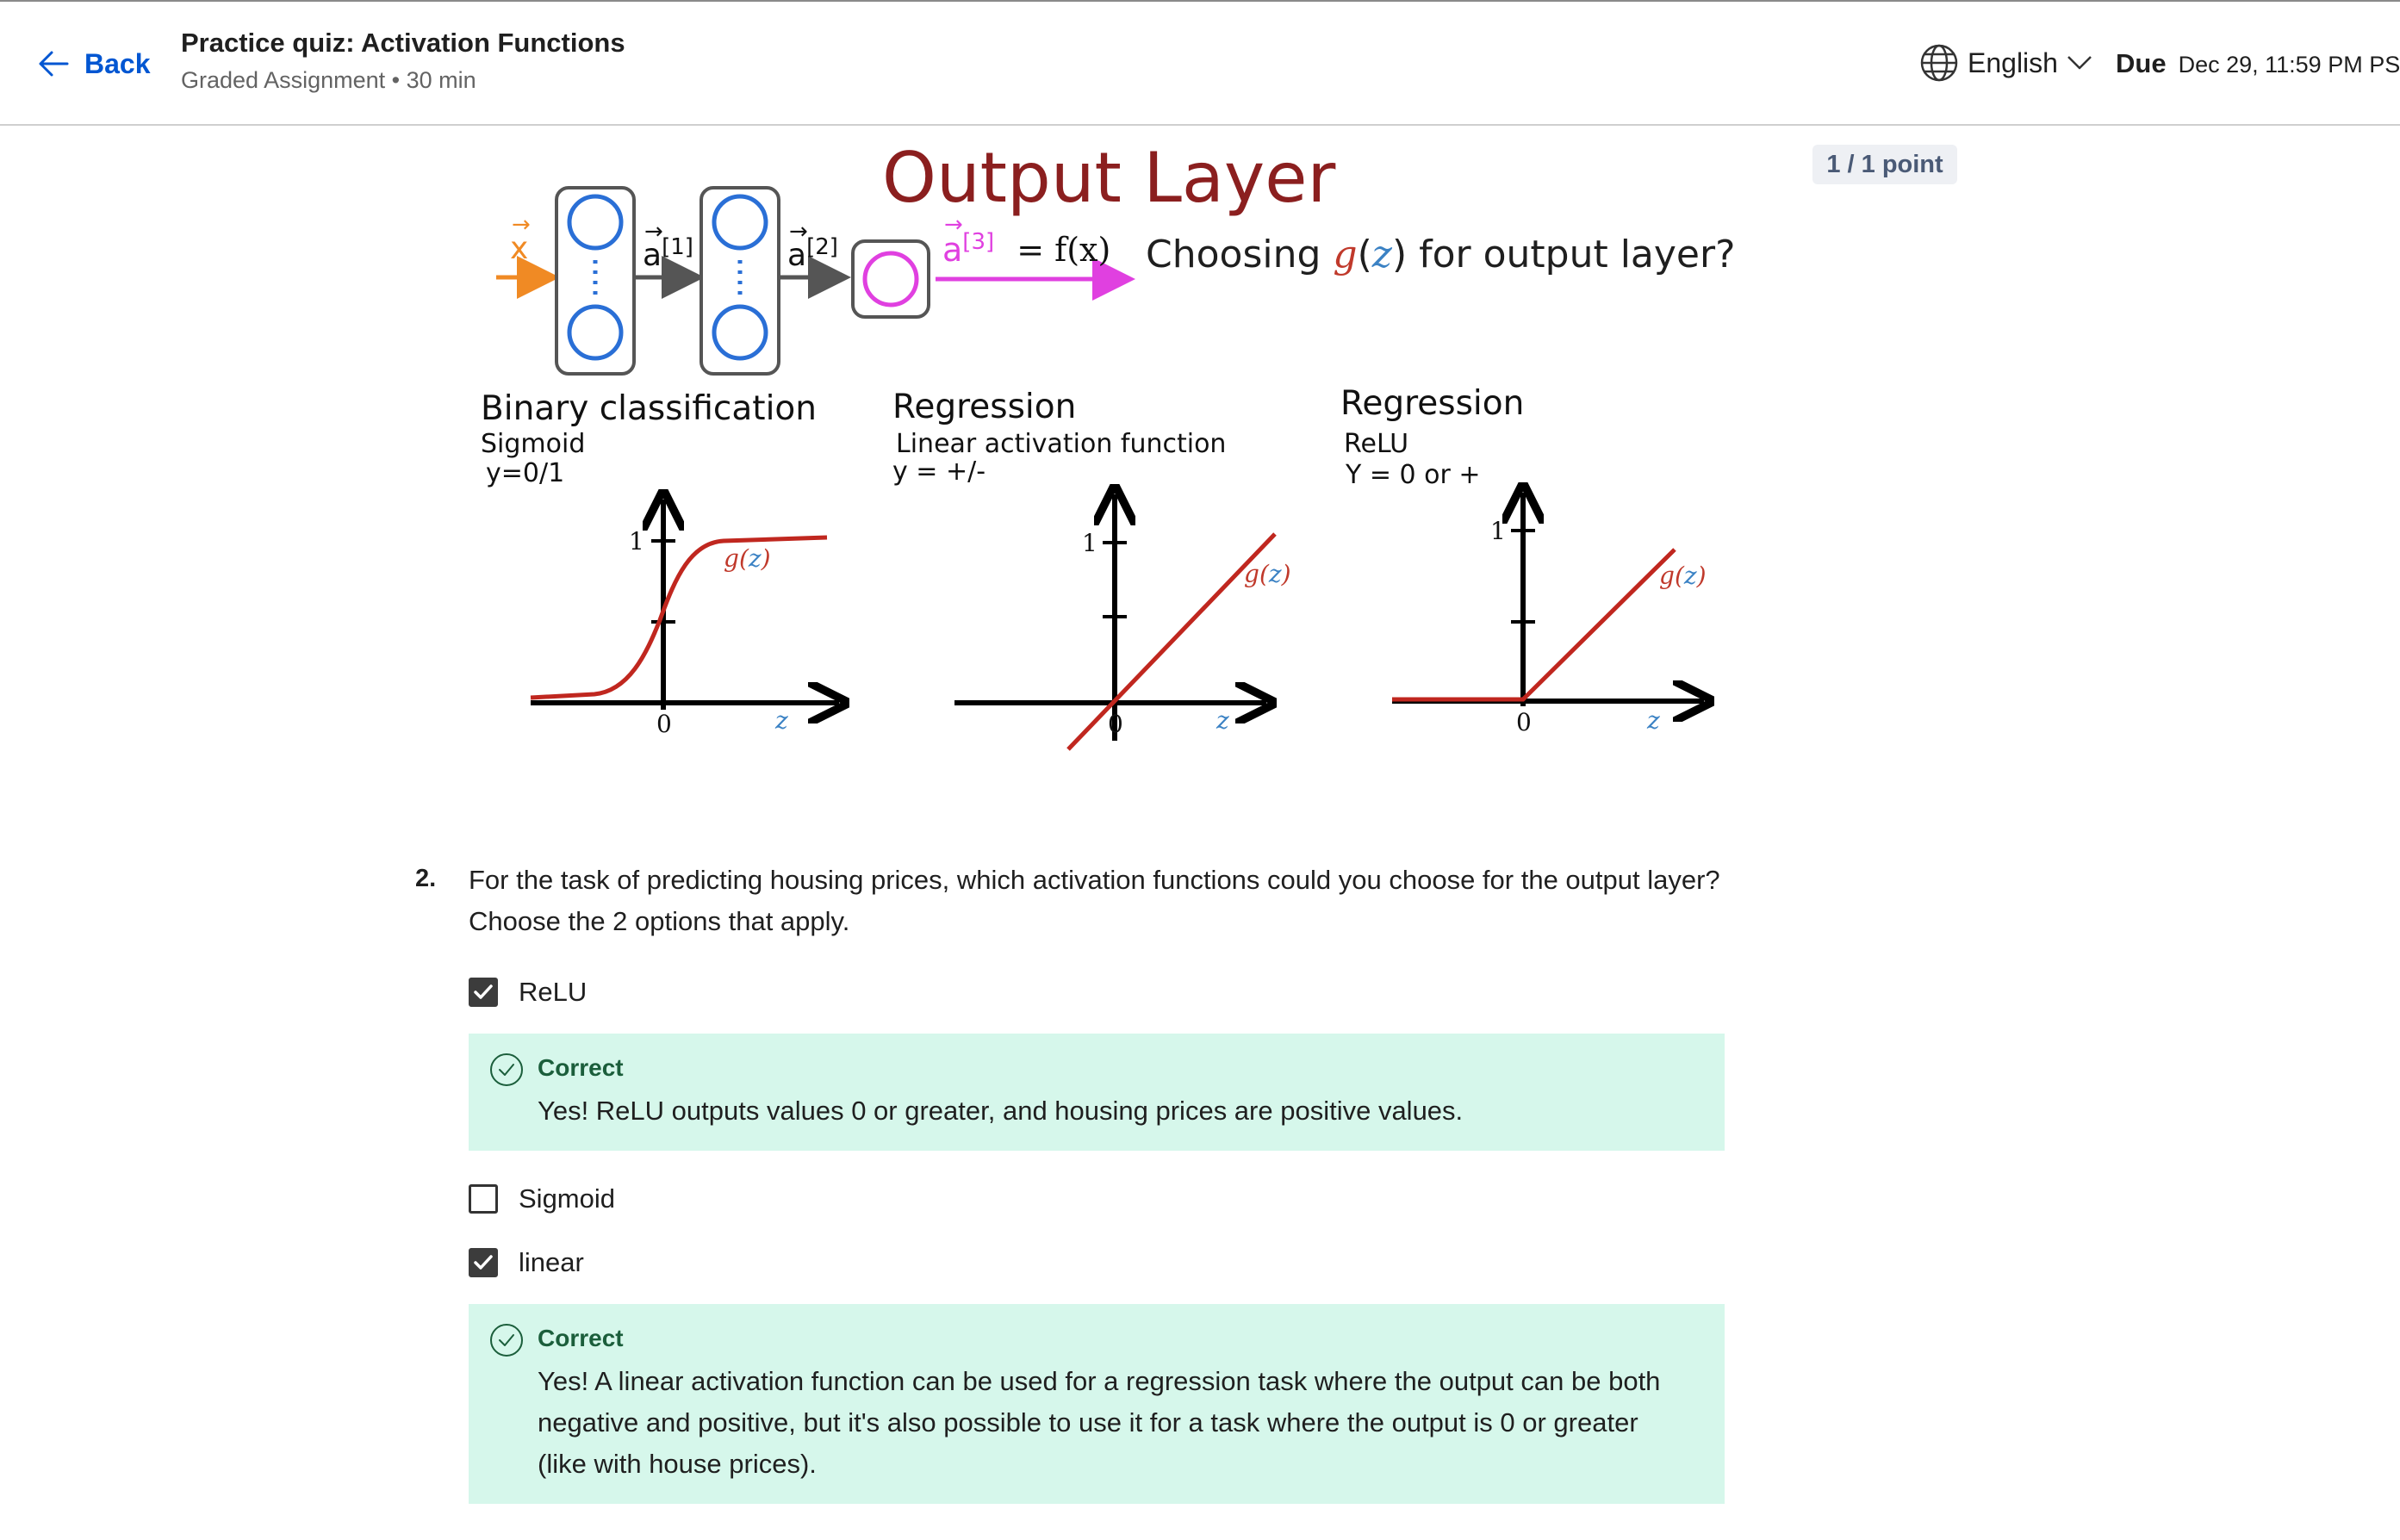  Describe the element at coordinates (1089, 543) in the screenshot. I see `linear-tick-one: 1` at that location.